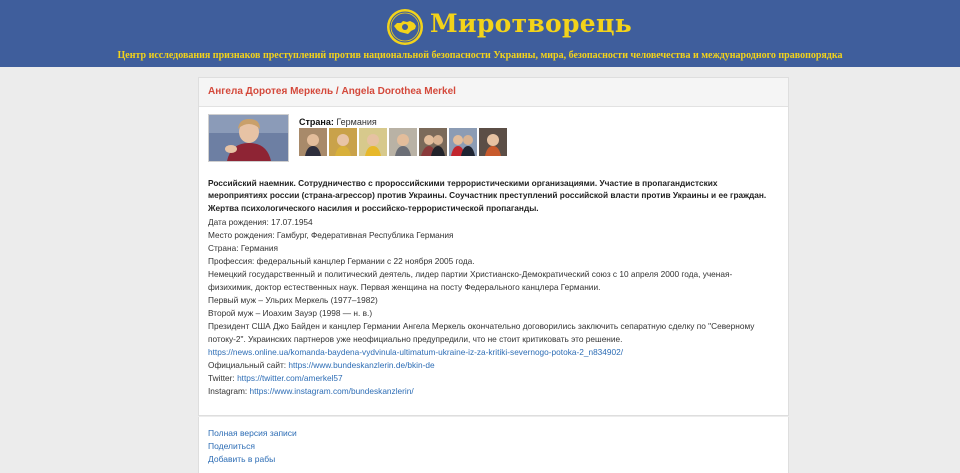 The width and height of the screenshot is (960, 473). I want to click on country-info: Страна: Германия, so click(338, 122).